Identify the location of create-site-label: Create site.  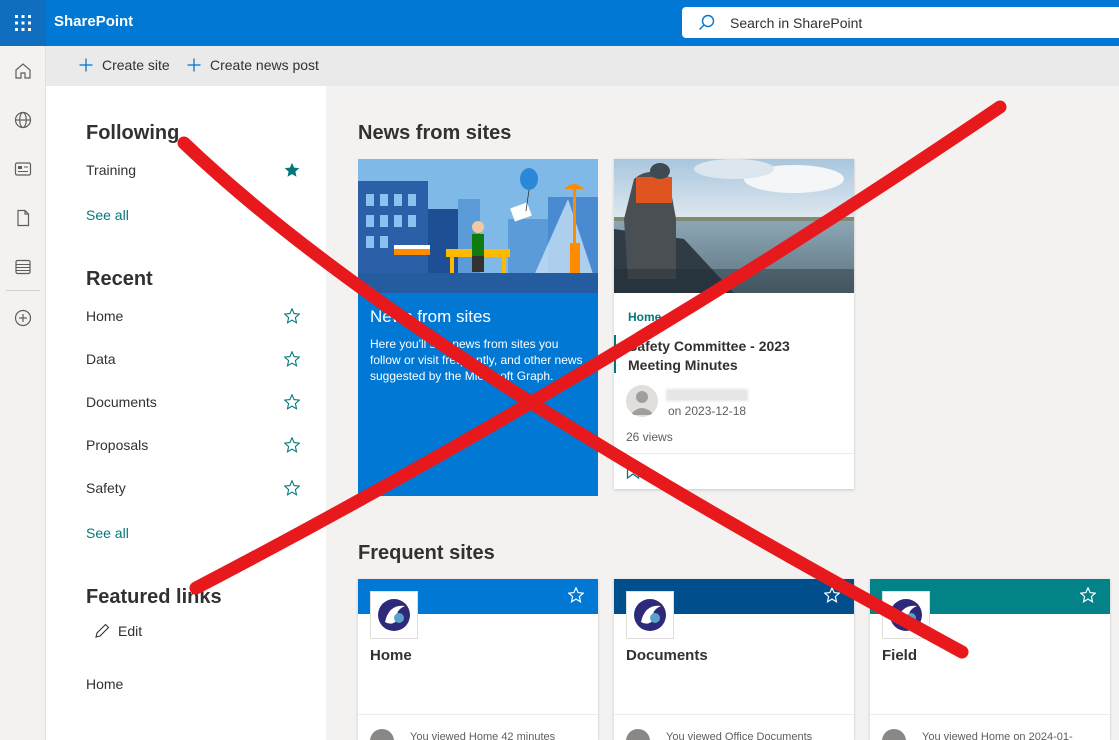
(136, 65).